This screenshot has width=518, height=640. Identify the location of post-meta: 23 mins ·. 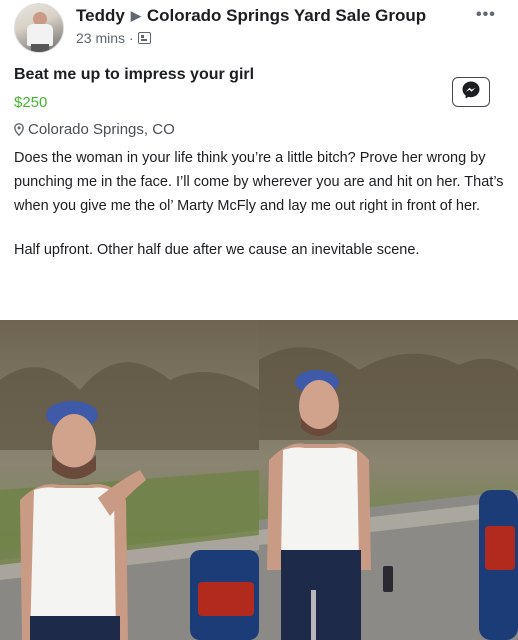
(113, 38).